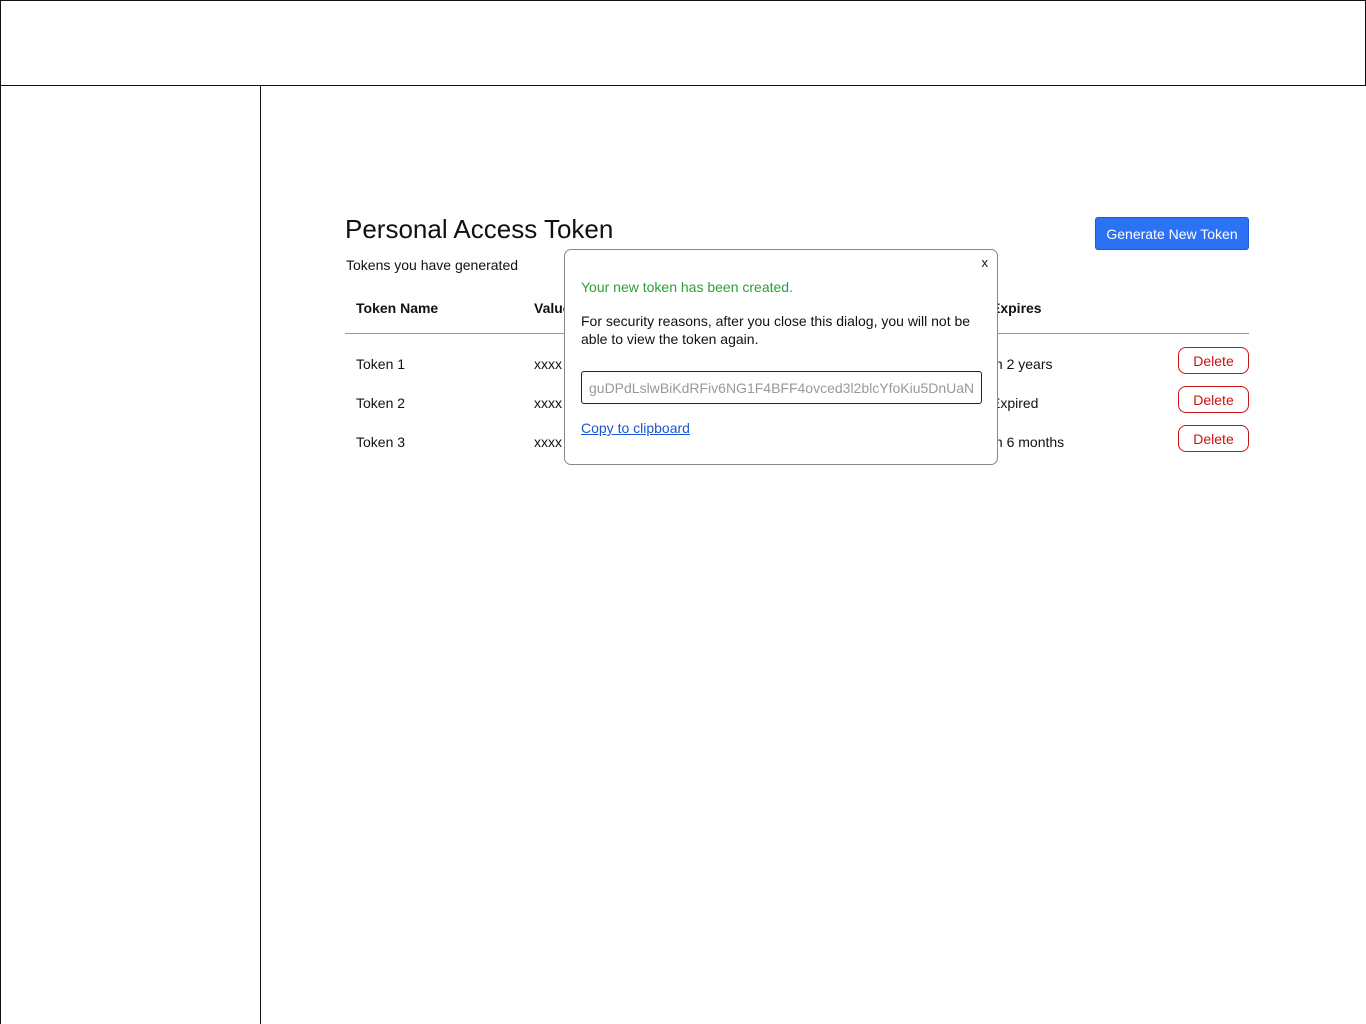 Image resolution: width=1366 pixels, height=1024 pixels. Describe the element at coordinates (683, 43) in the screenshot. I see `top-bar` at that location.